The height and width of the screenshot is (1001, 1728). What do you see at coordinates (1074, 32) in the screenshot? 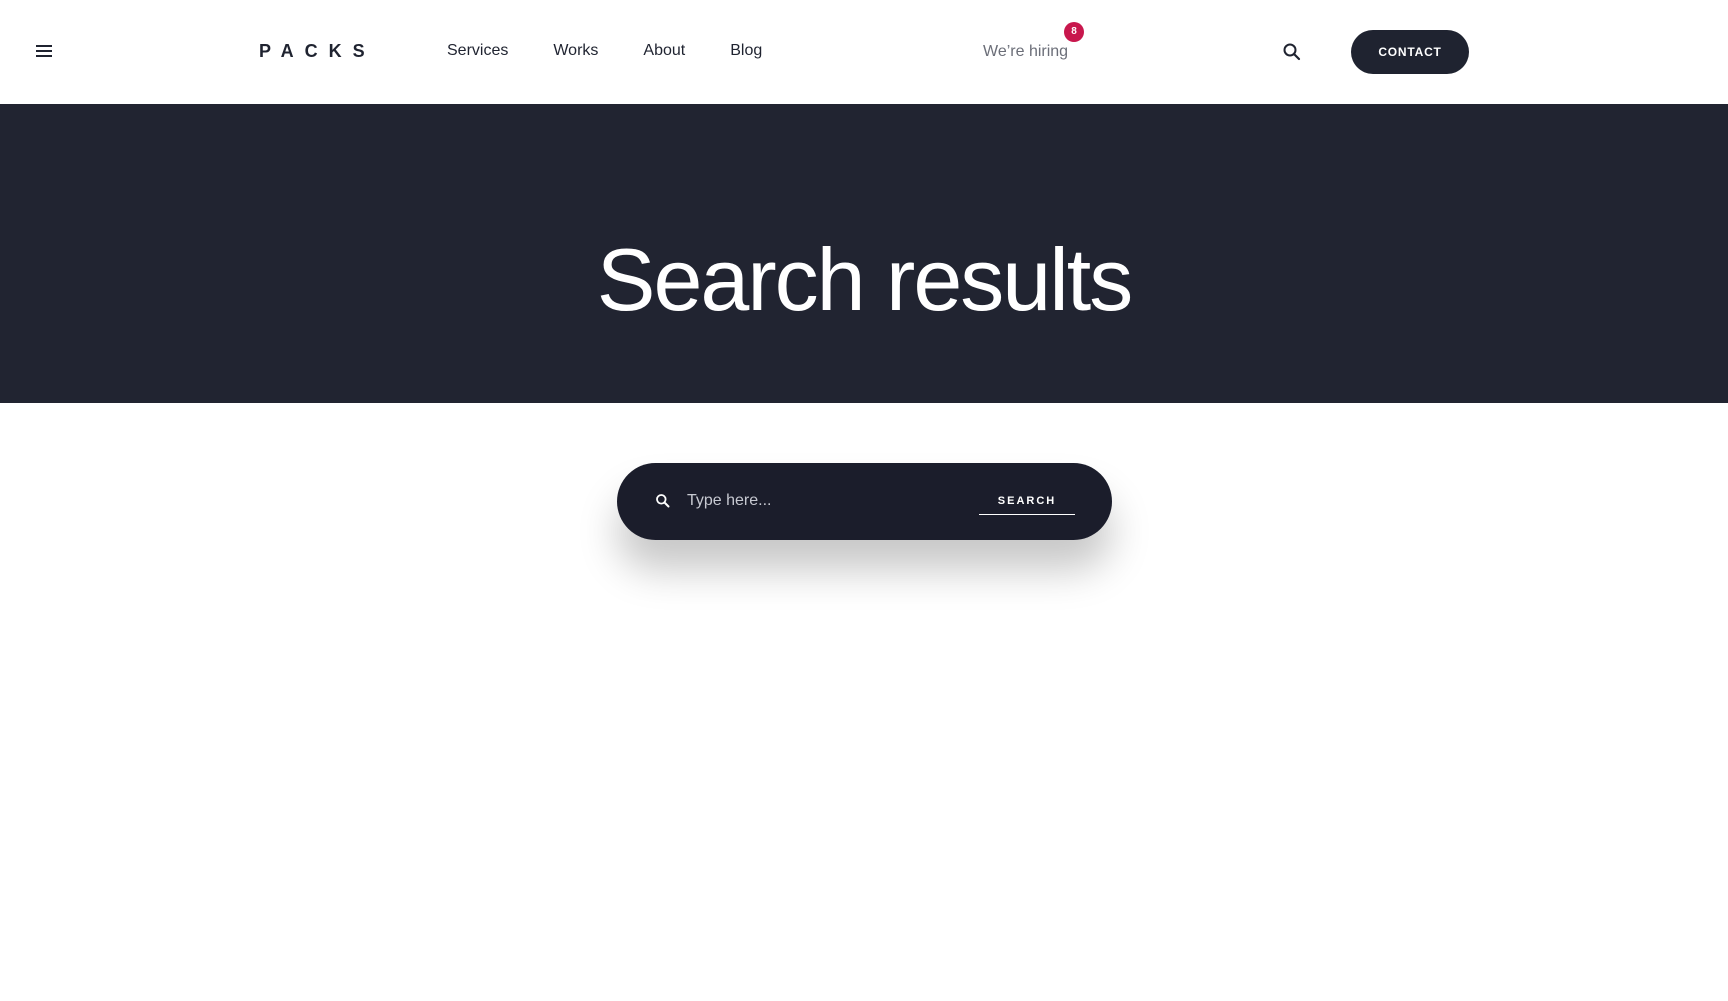
I see `hiring-count-badge: 8` at bounding box center [1074, 32].